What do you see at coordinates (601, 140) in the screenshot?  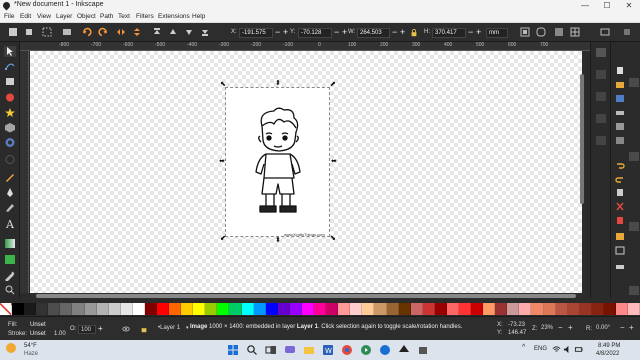 I see `snap-midpoints-icon` at bounding box center [601, 140].